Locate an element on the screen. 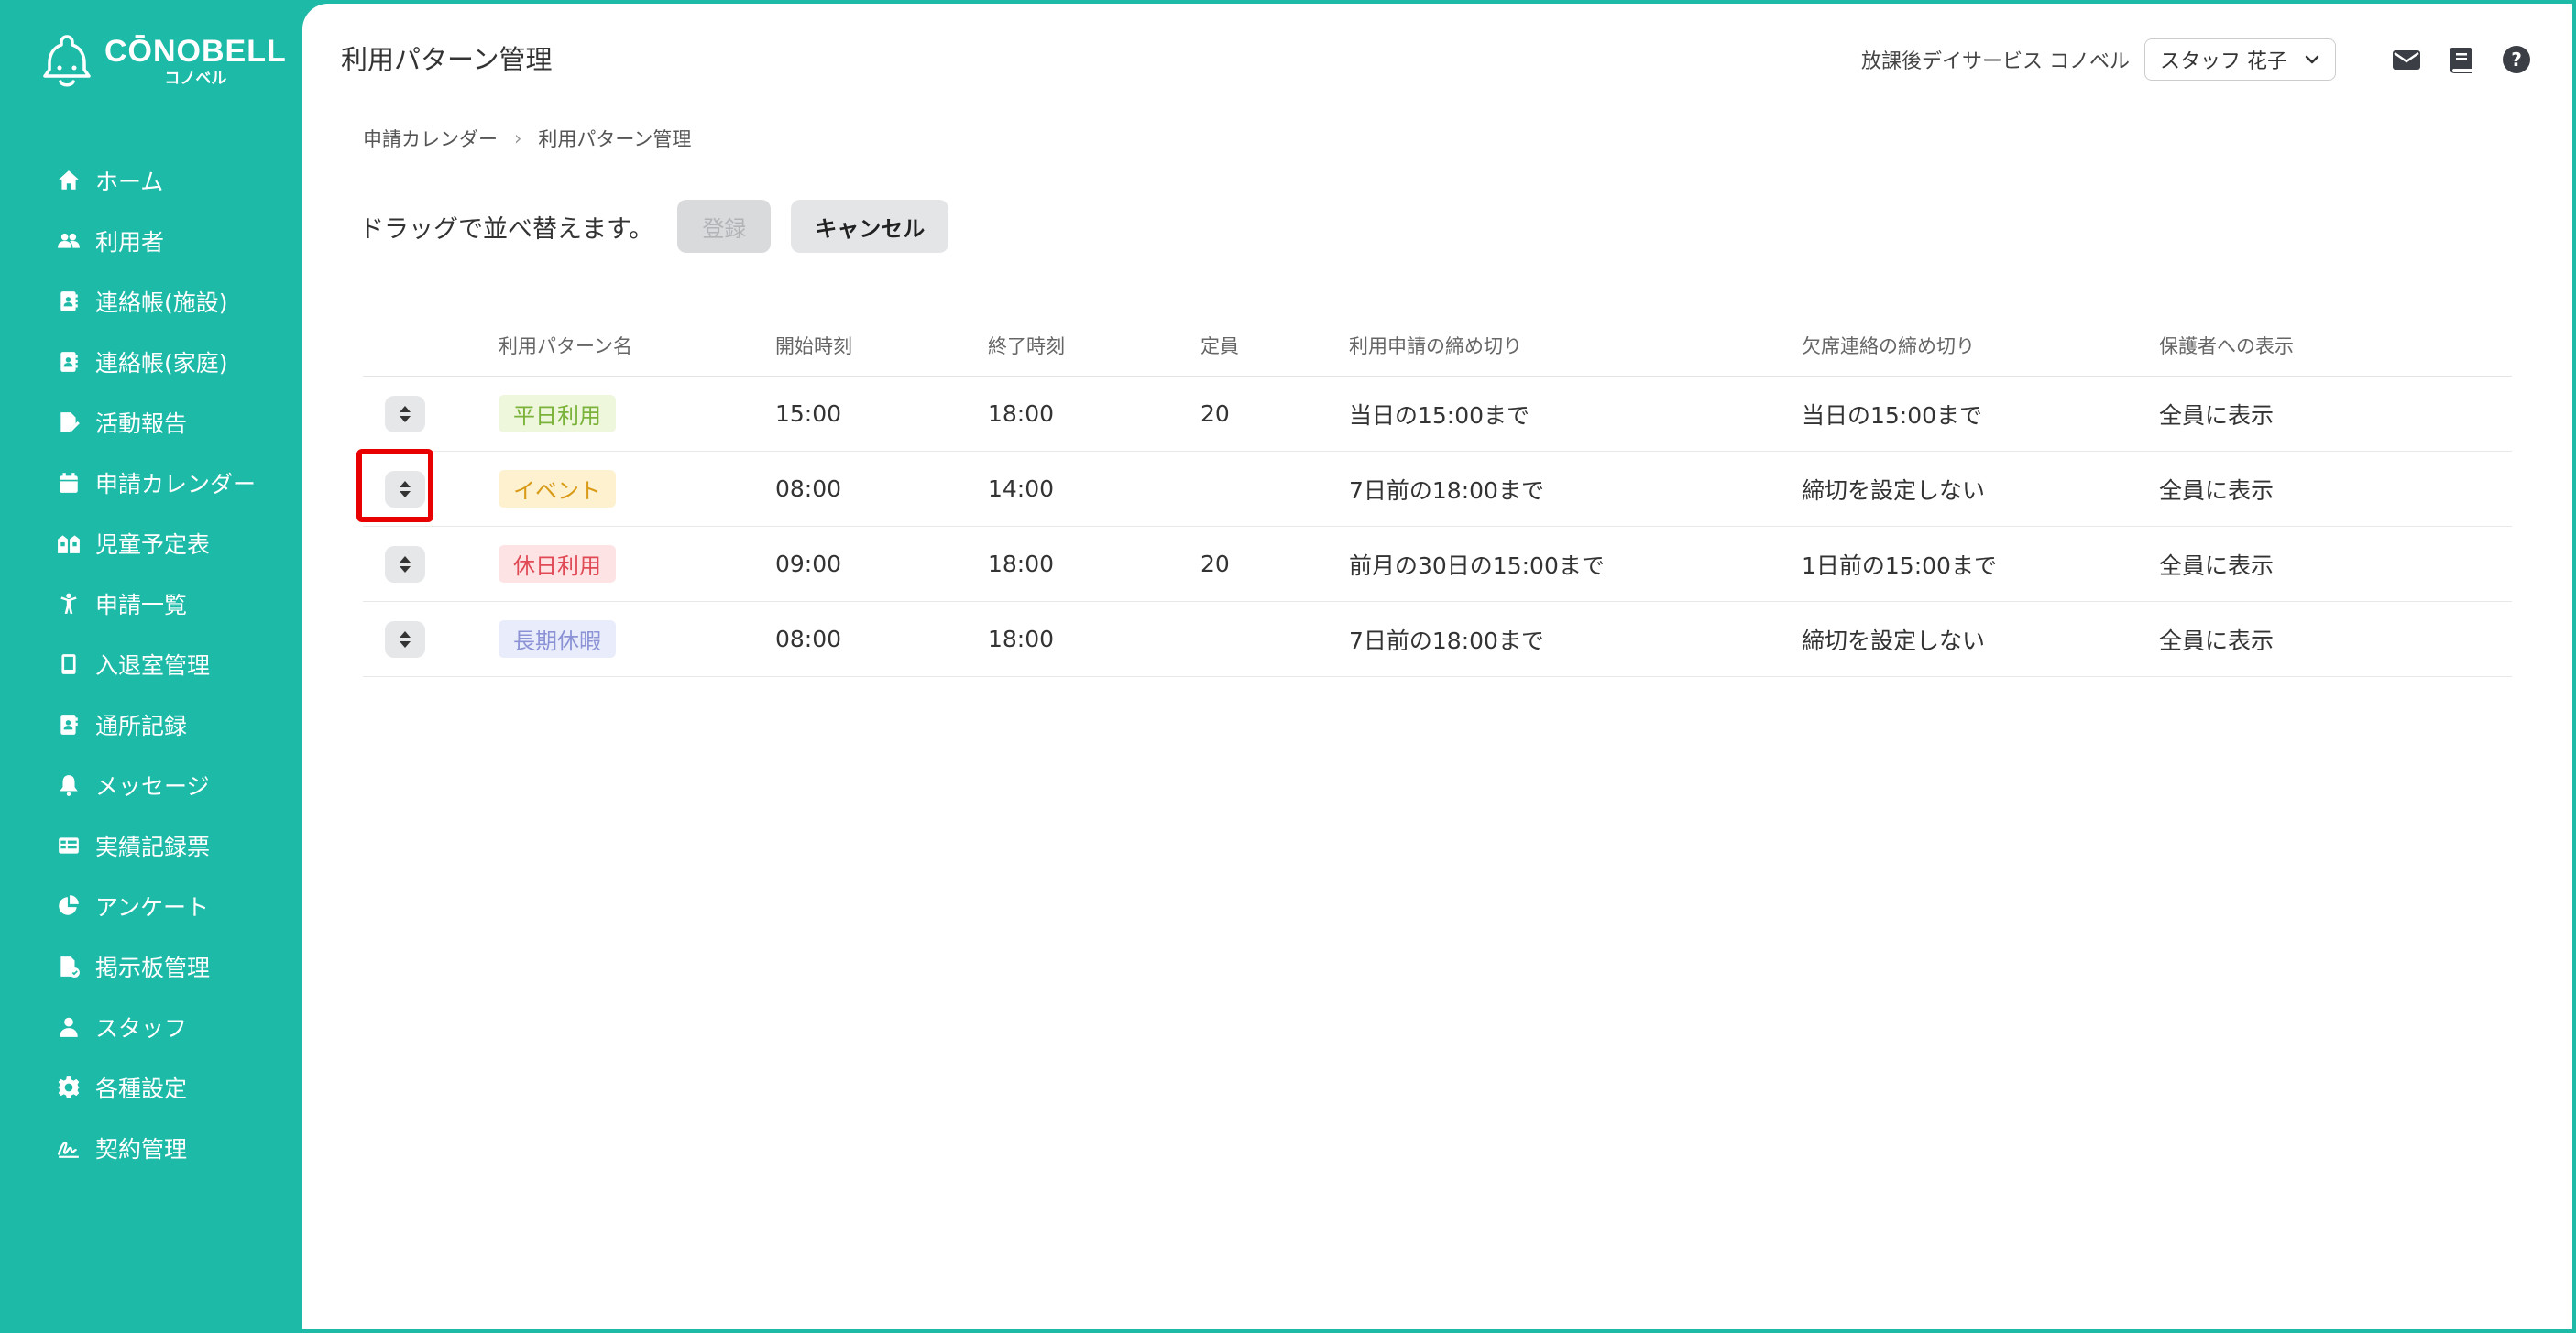  child-icon is located at coordinates (68, 603).